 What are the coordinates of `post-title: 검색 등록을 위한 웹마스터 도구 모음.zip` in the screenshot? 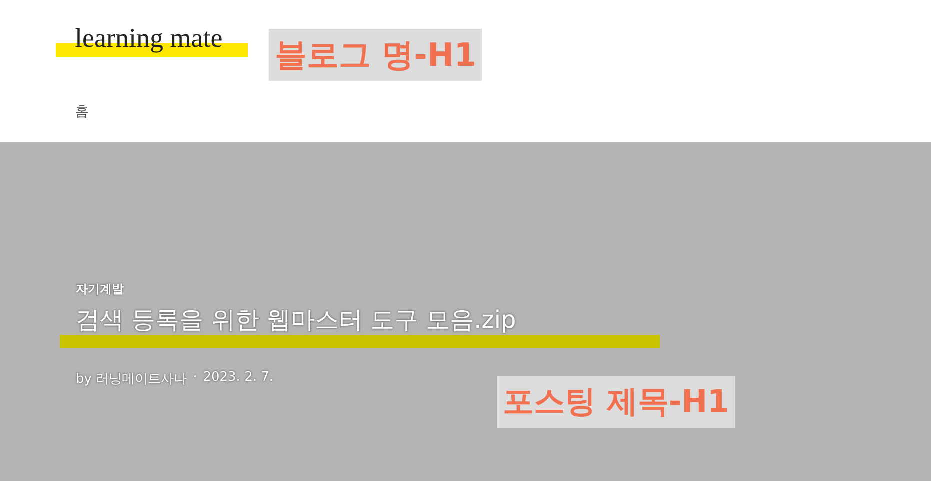 It's located at (296, 320).